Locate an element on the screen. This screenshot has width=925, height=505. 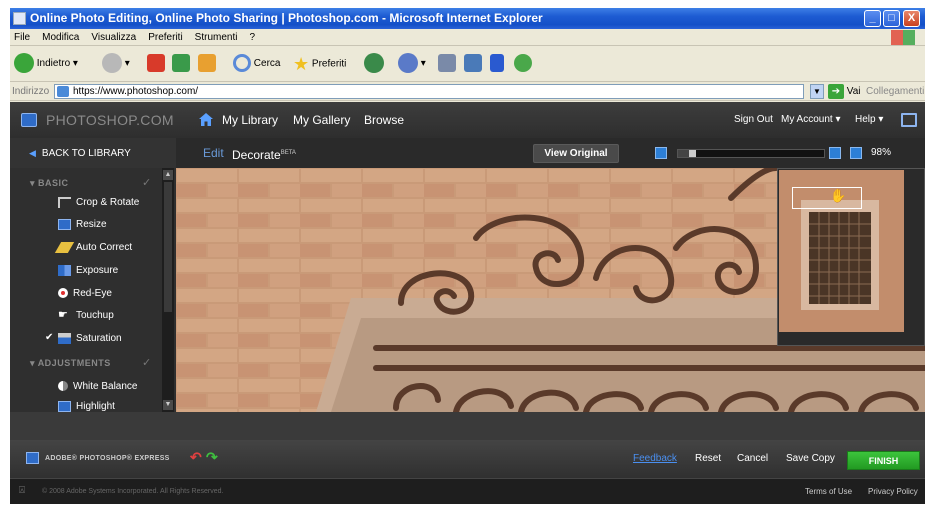
close-button: X is located at coordinates (911, 18).